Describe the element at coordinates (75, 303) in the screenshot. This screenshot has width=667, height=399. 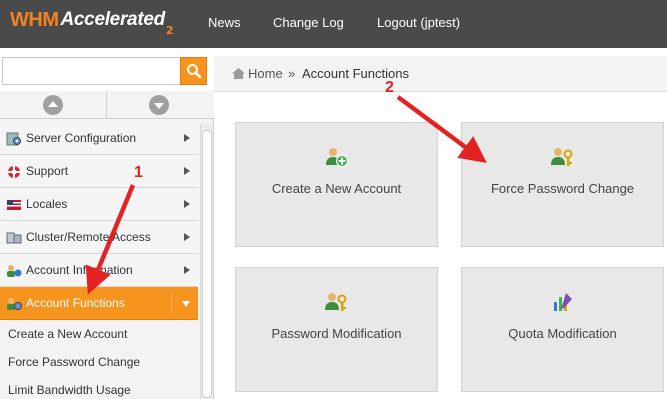
I see `sidebar-item-label: Account Functions` at that location.